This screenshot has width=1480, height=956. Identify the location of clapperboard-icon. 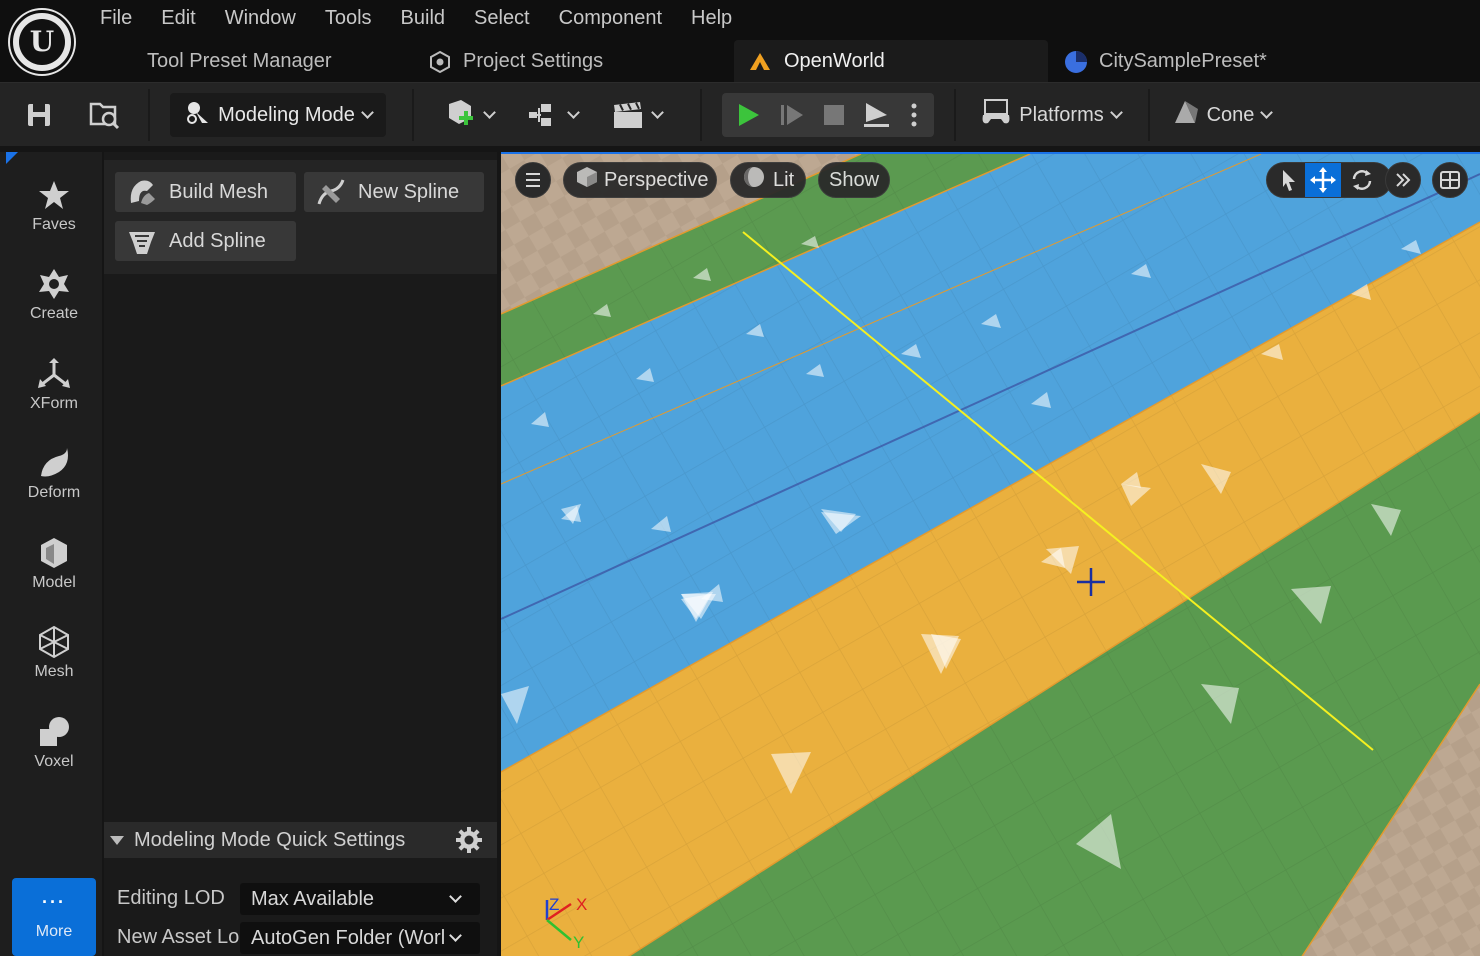
(627, 115).